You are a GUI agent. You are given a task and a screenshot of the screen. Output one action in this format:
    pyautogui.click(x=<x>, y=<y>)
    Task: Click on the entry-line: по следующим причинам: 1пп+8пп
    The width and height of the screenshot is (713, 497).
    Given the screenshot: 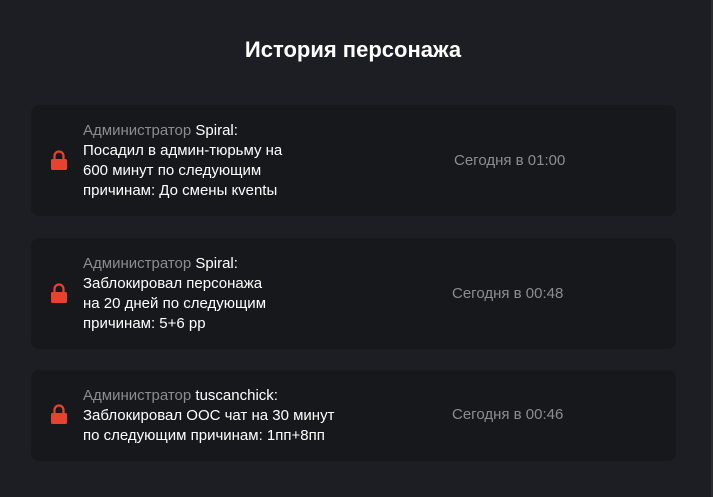 What is the action you would take?
    pyautogui.click(x=204, y=435)
    